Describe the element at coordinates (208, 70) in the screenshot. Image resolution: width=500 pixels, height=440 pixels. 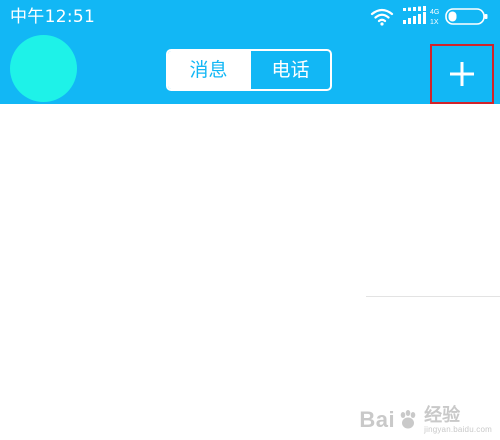
I see `tab-messages: 消息` at that location.